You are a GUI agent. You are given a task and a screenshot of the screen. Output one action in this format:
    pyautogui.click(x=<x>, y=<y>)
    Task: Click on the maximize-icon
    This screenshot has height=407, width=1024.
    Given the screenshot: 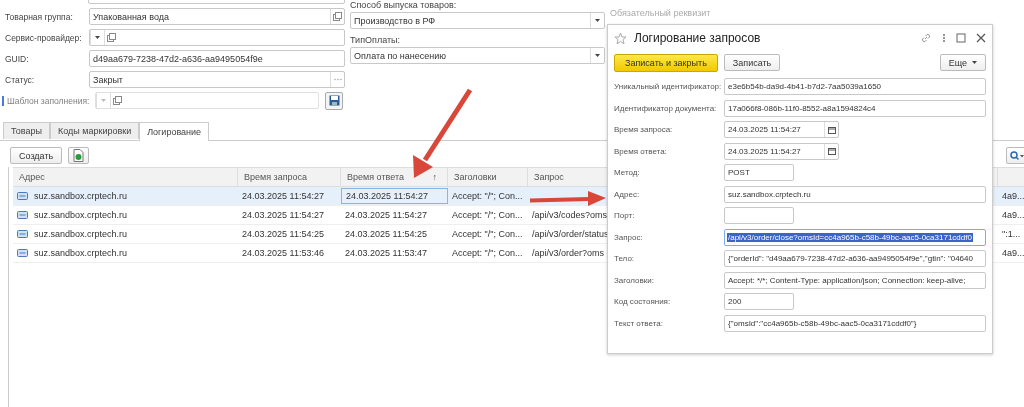 What is the action you would take?
    pyautogui.click(x=961, y=38)
    